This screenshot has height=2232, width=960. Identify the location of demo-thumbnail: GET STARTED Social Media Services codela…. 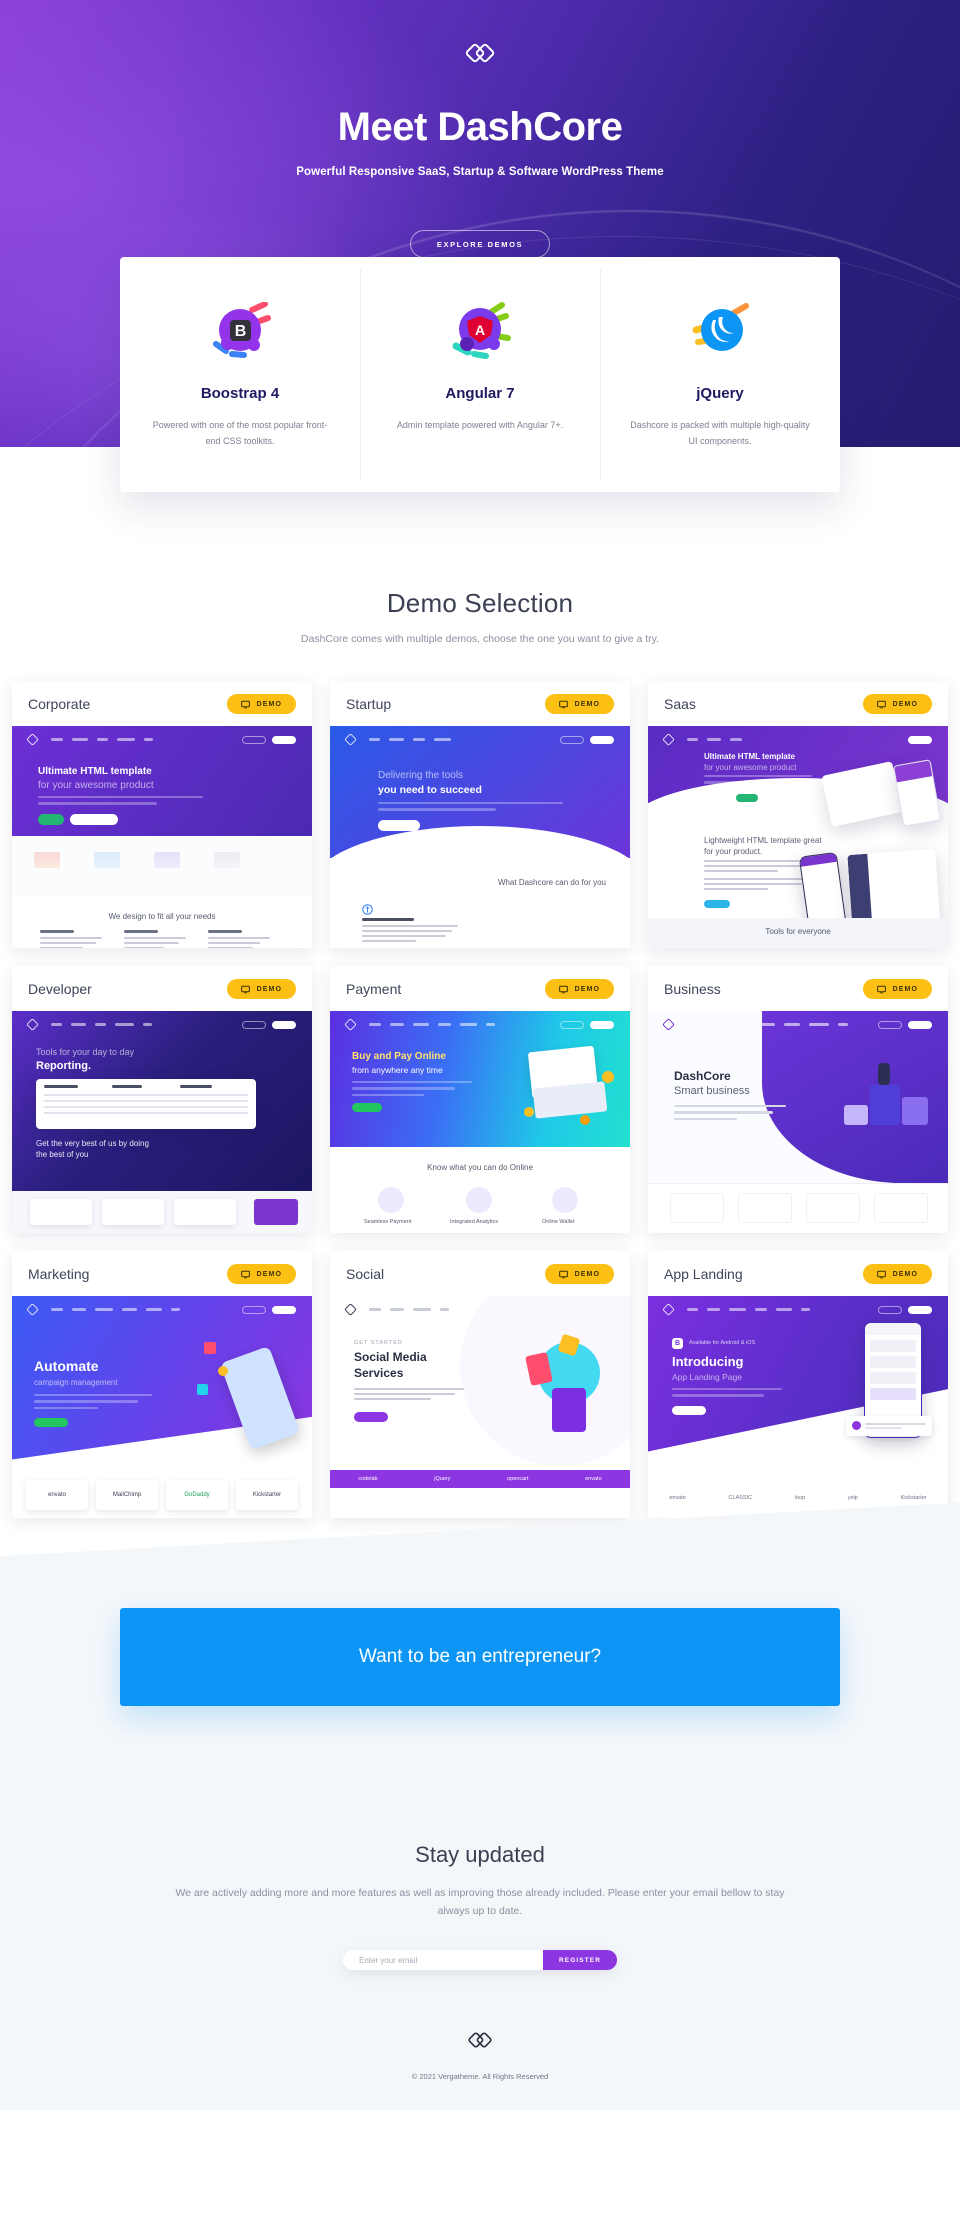
(480, 1406).